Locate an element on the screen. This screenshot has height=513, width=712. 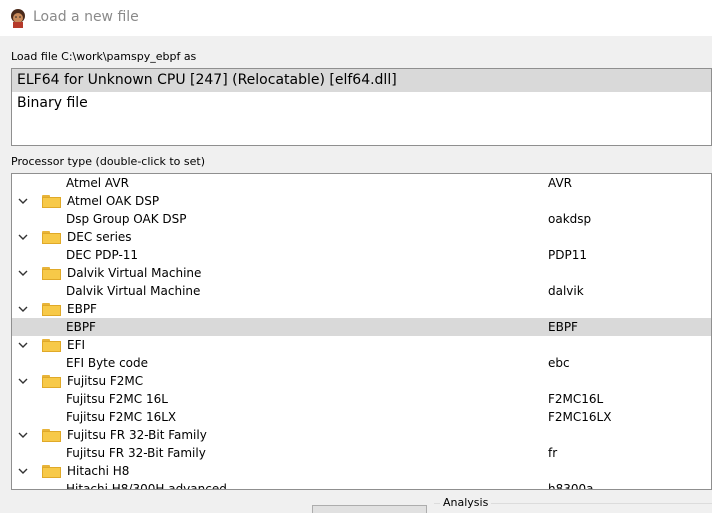
processor-group-row: Fujitsu FR 32-Bit Family is located at coordinates (361, 435).